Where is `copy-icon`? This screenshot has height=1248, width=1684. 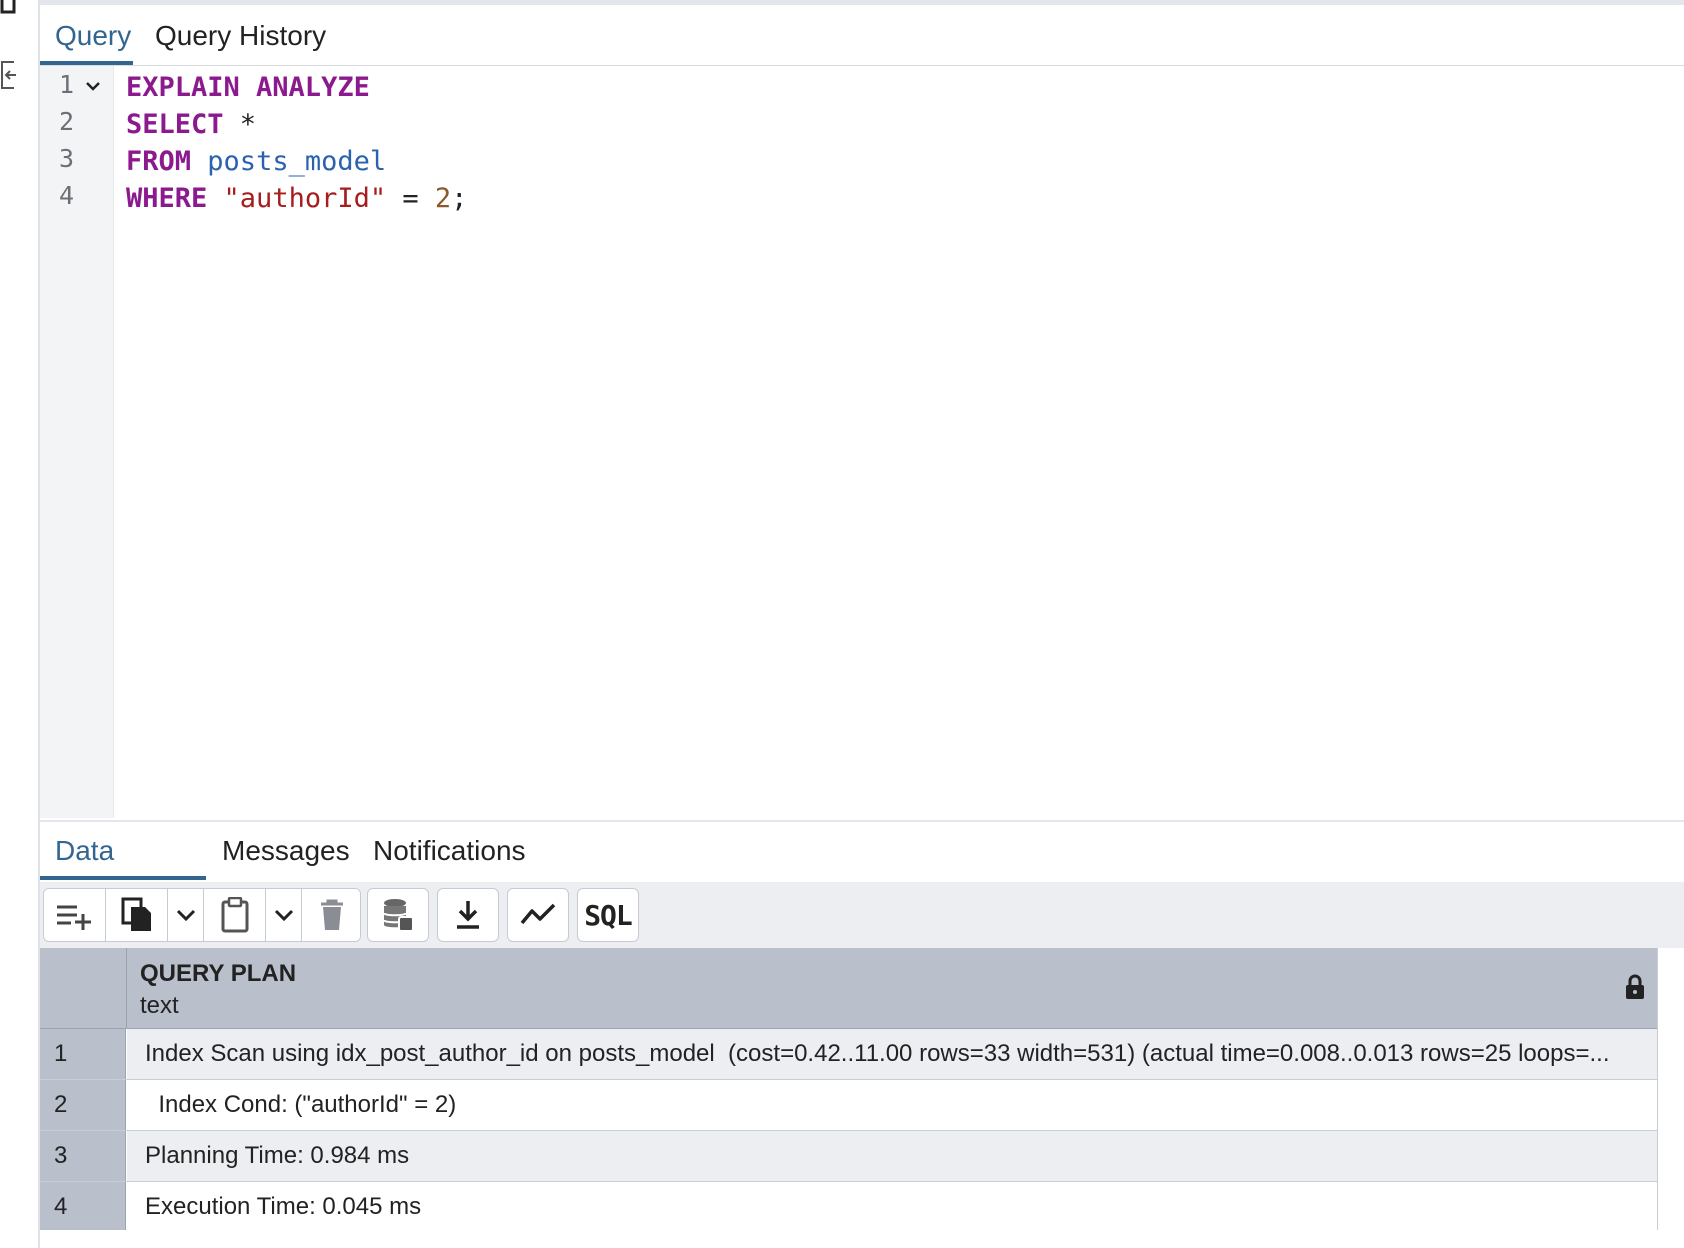
copy-icon is located at coordinates (136, 914).